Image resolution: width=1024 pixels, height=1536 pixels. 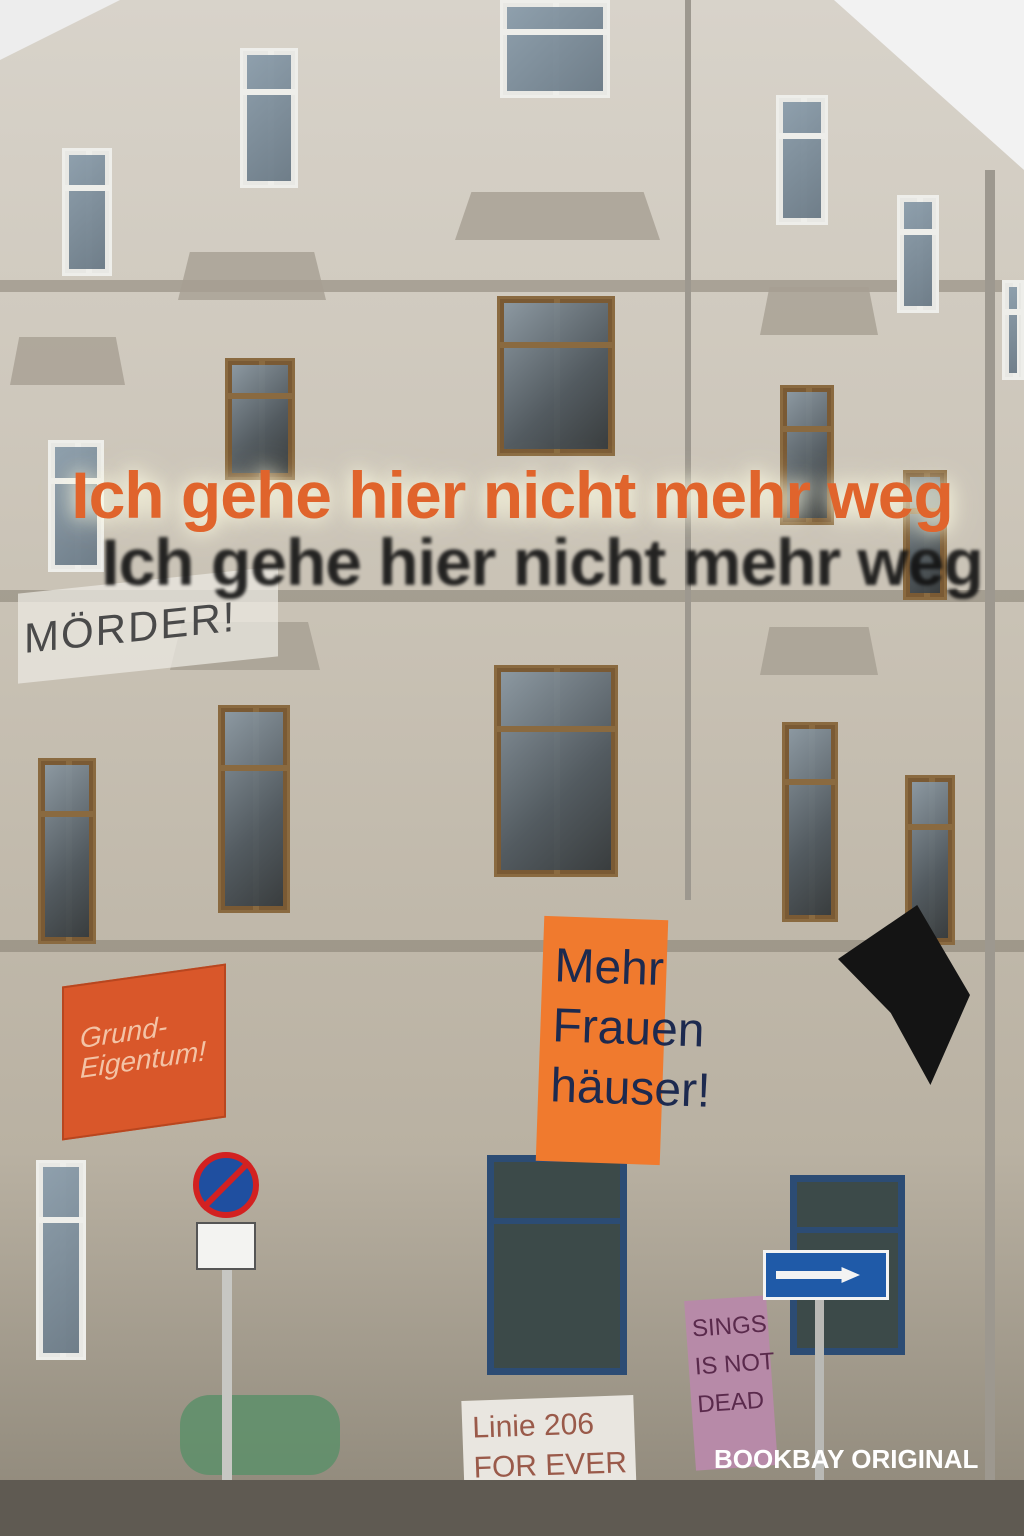 I want to click on green-graffiti, so click(x=260, y=1435).